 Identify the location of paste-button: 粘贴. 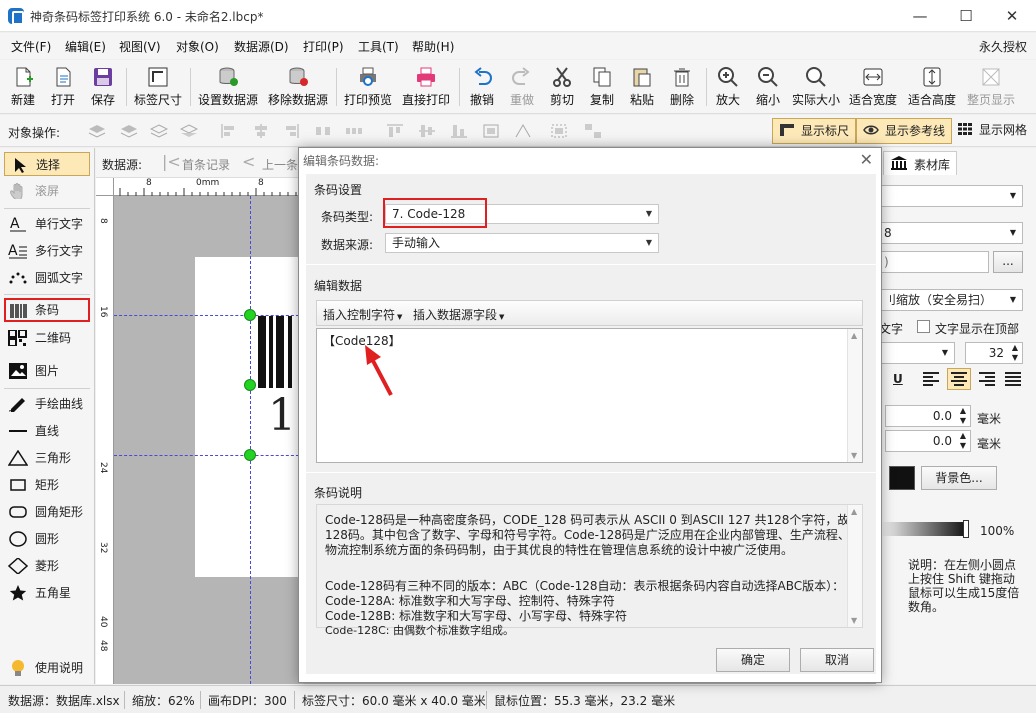
(642, 87).